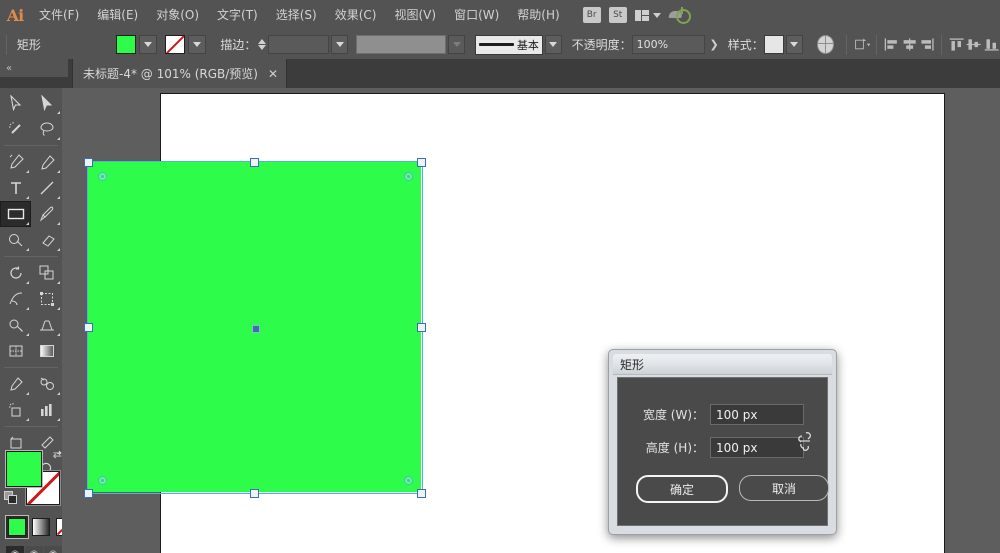 This screenshot has width=1000, height=553. Describe the element at coordinates (401, 44) in the screenshot. I see `variable-width-profile-field` at that location.